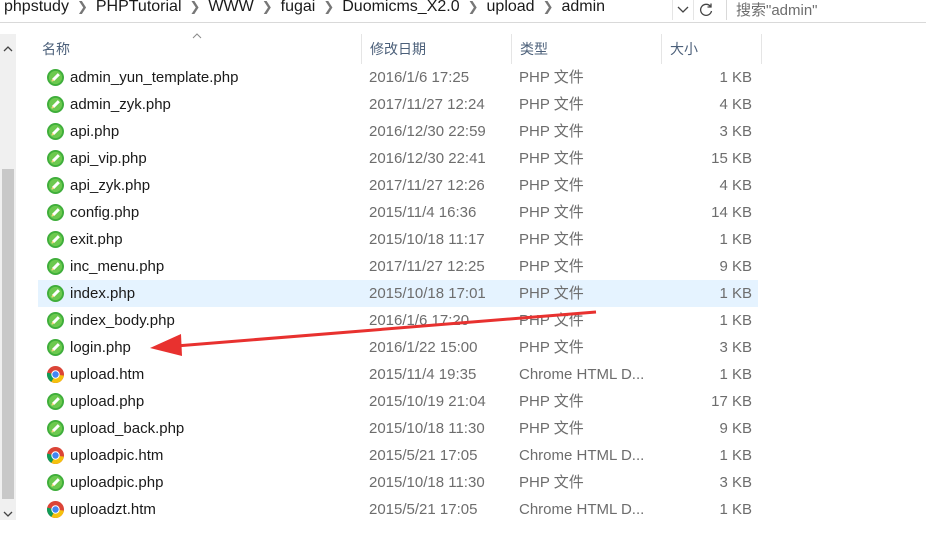 The height and width of the screenshot is (544, 926). What do you see at coordinates (154, 77) in the screenshot?
I see `file-name: admin_yun_template.php` at bounding box center [154, 77].